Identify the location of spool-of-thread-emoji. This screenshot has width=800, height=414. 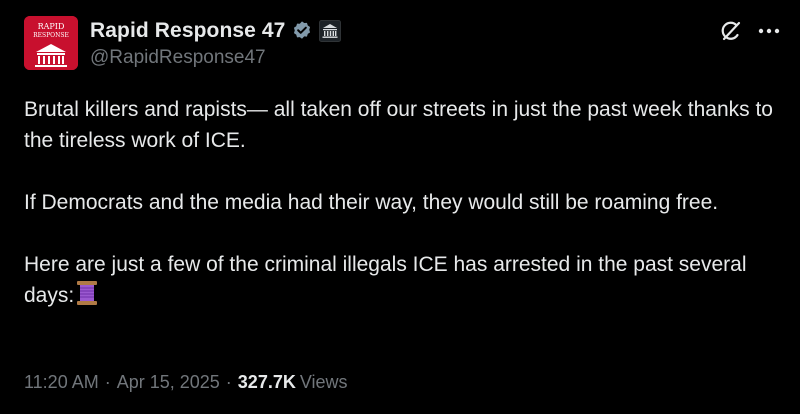
(87, 293).